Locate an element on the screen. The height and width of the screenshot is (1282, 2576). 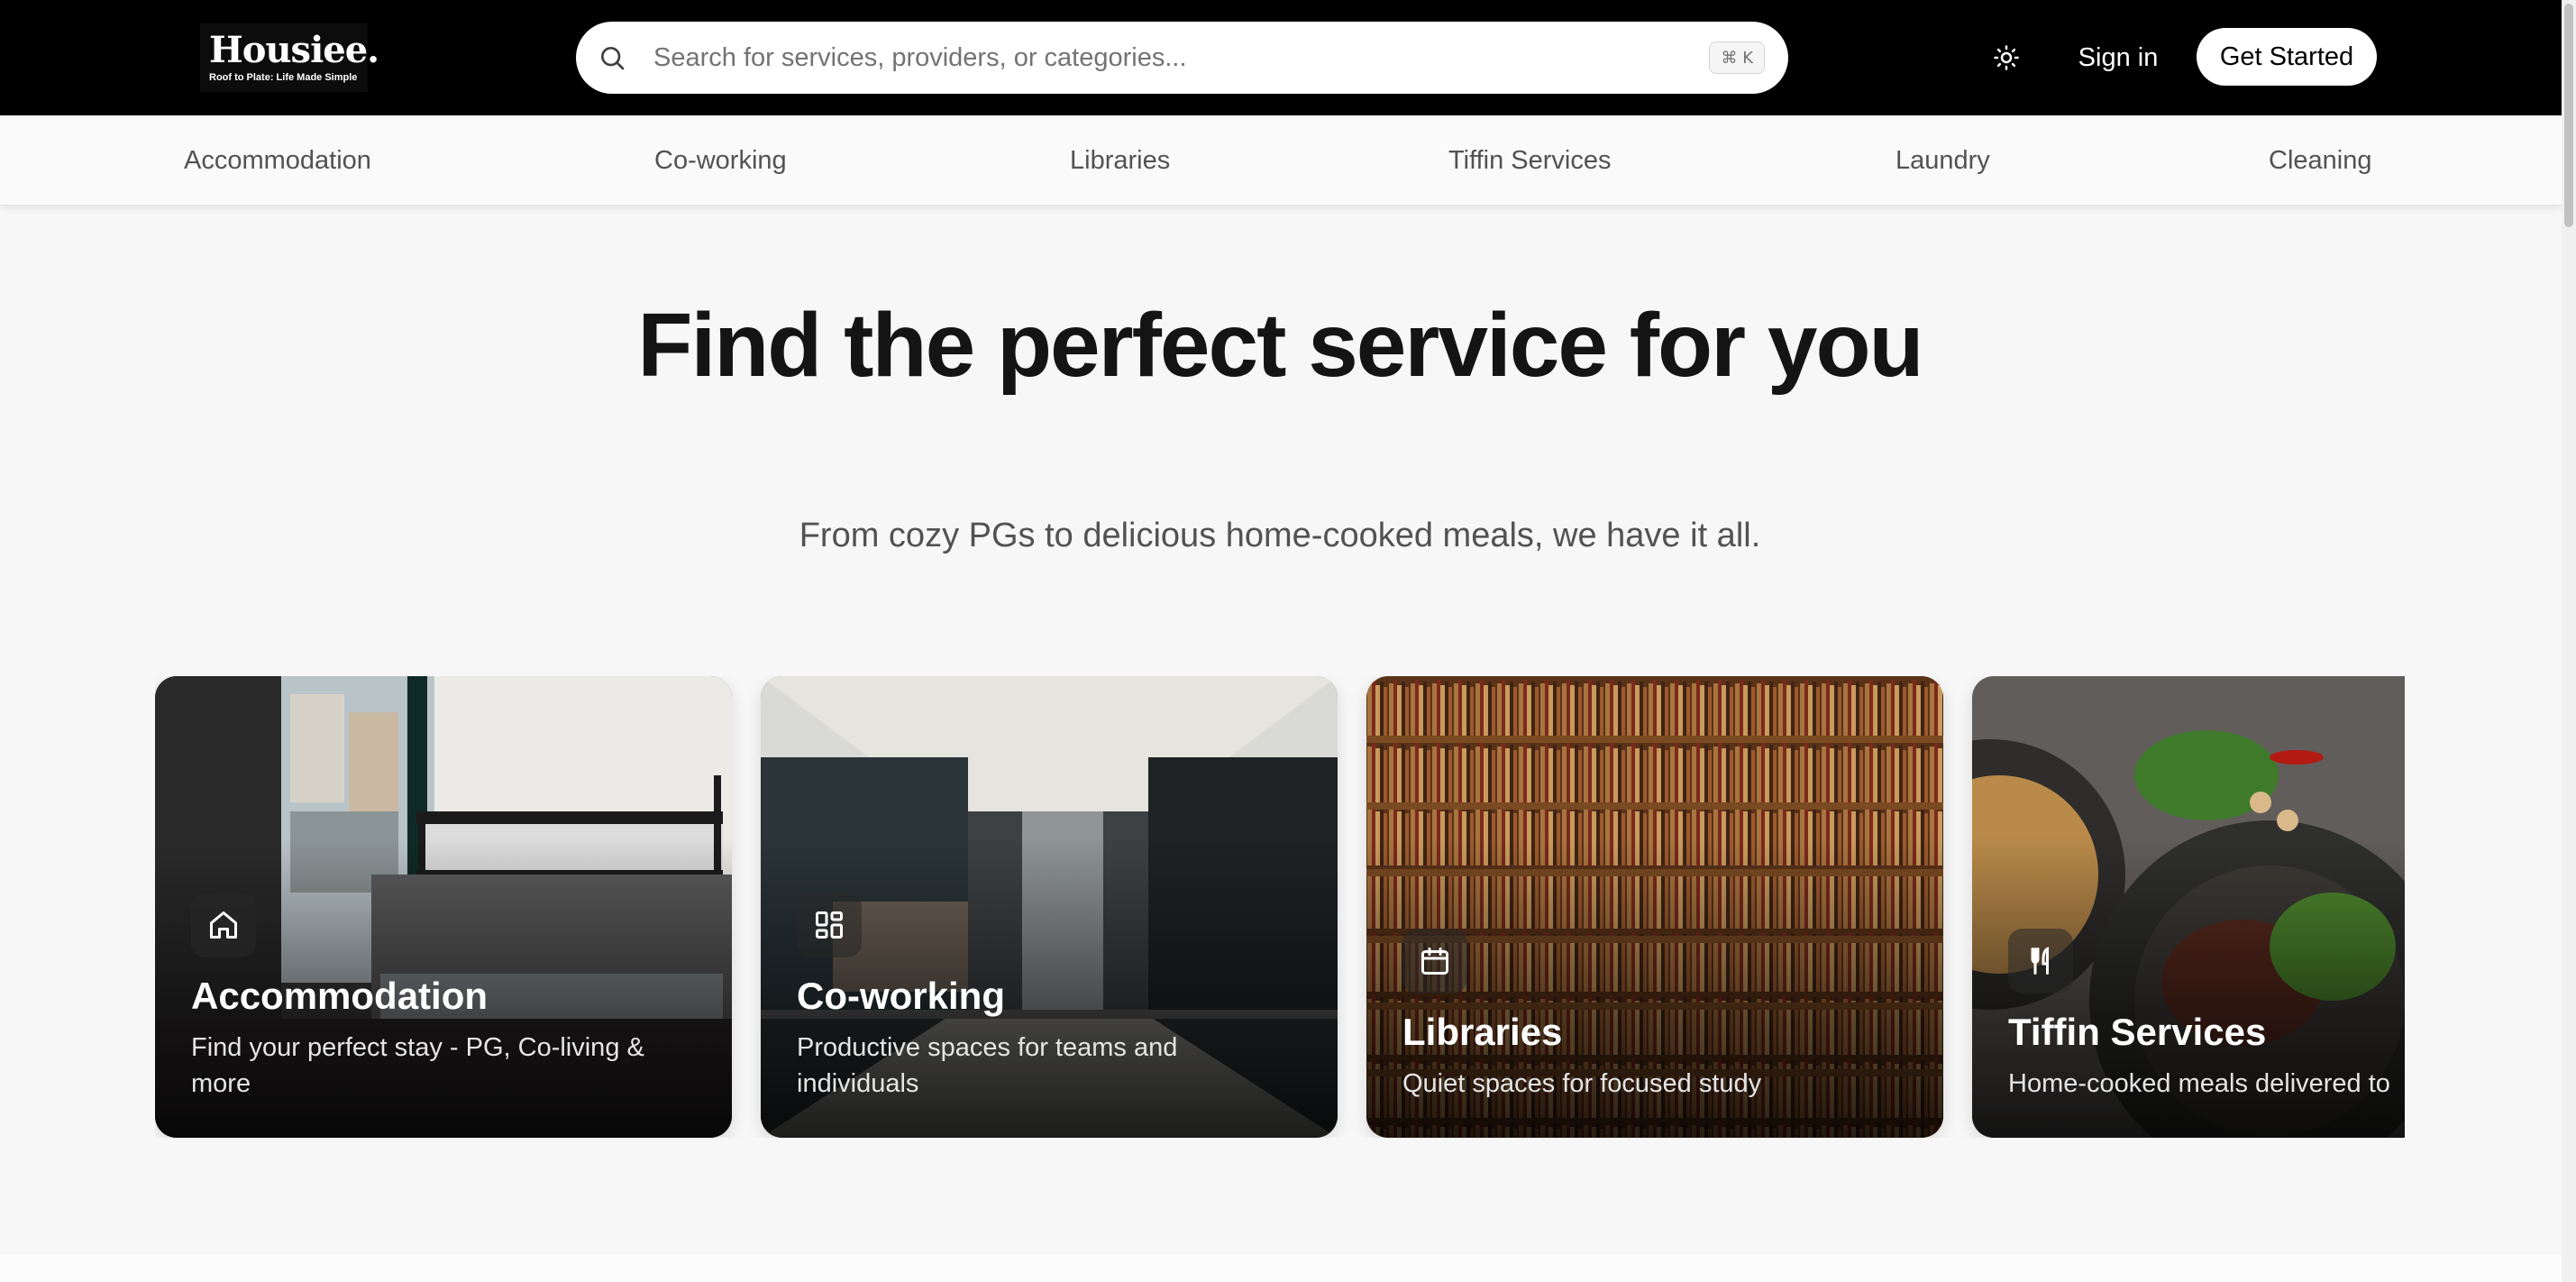
home-icon is located at coordinates (223, 925).